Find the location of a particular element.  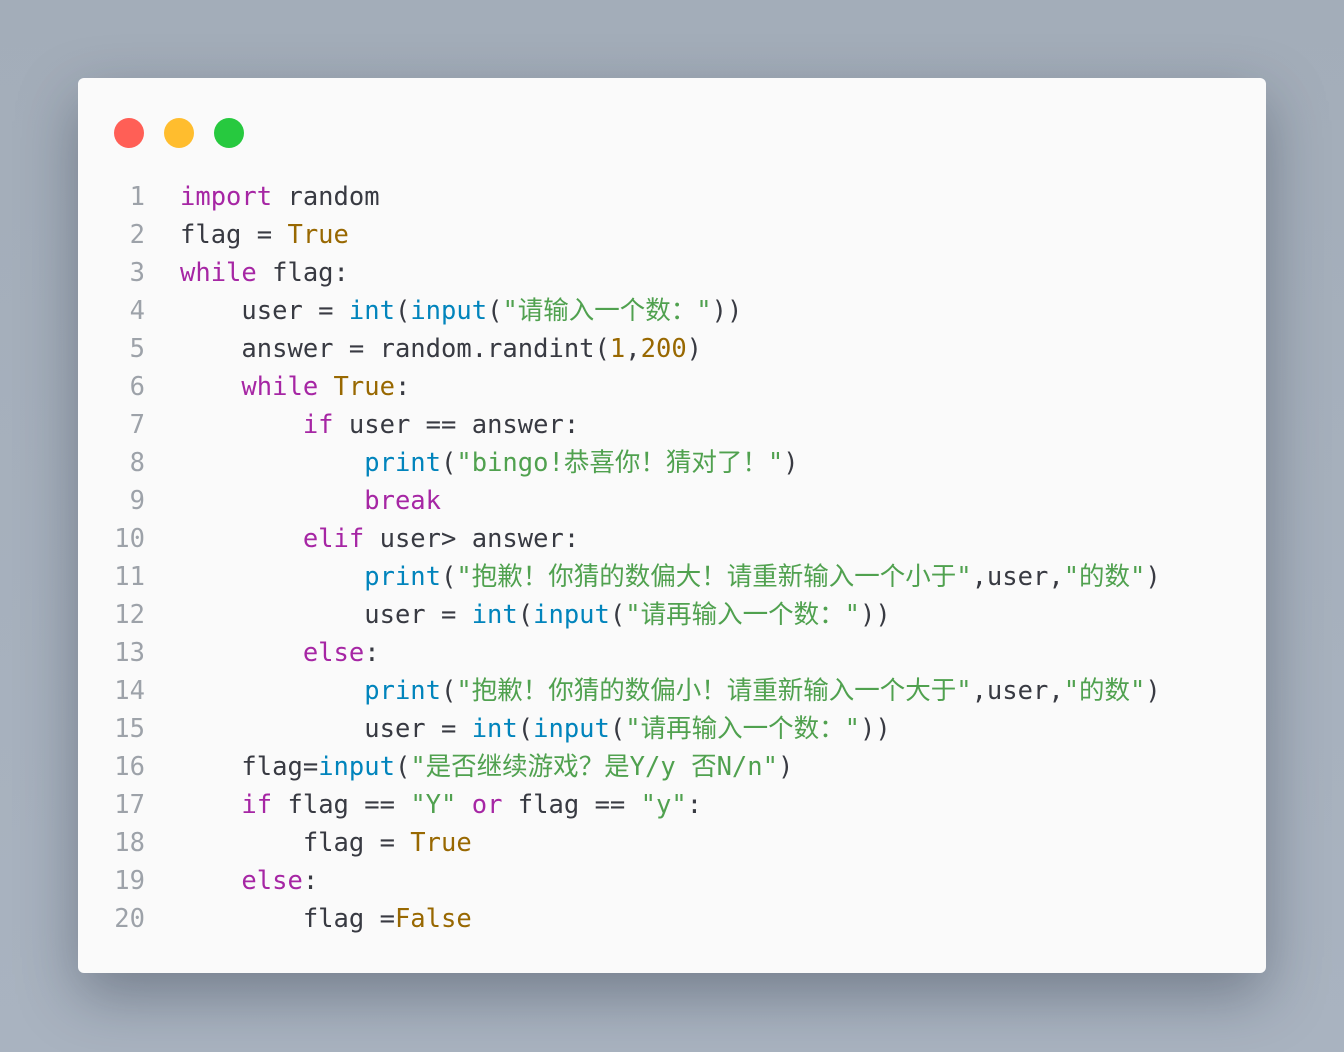

code-text: while flag: is located at coordinates (264, 273).